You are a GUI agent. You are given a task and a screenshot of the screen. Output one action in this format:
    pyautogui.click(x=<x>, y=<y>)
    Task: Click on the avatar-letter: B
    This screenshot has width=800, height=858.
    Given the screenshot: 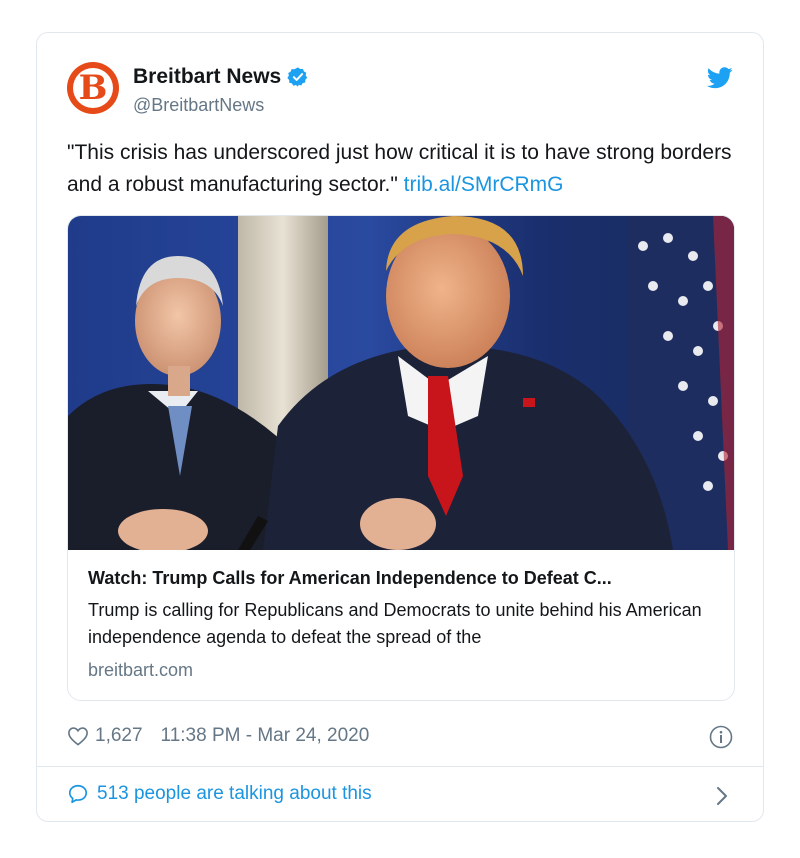 What is the action you would take?
    pyautogui.click(x=93, y=88)
    